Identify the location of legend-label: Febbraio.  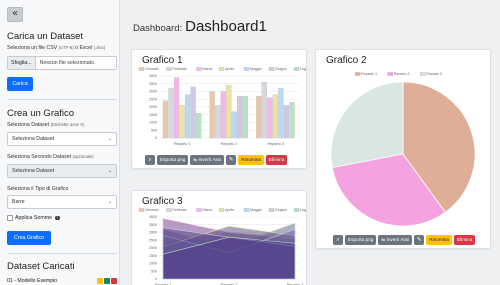
(180, 210).